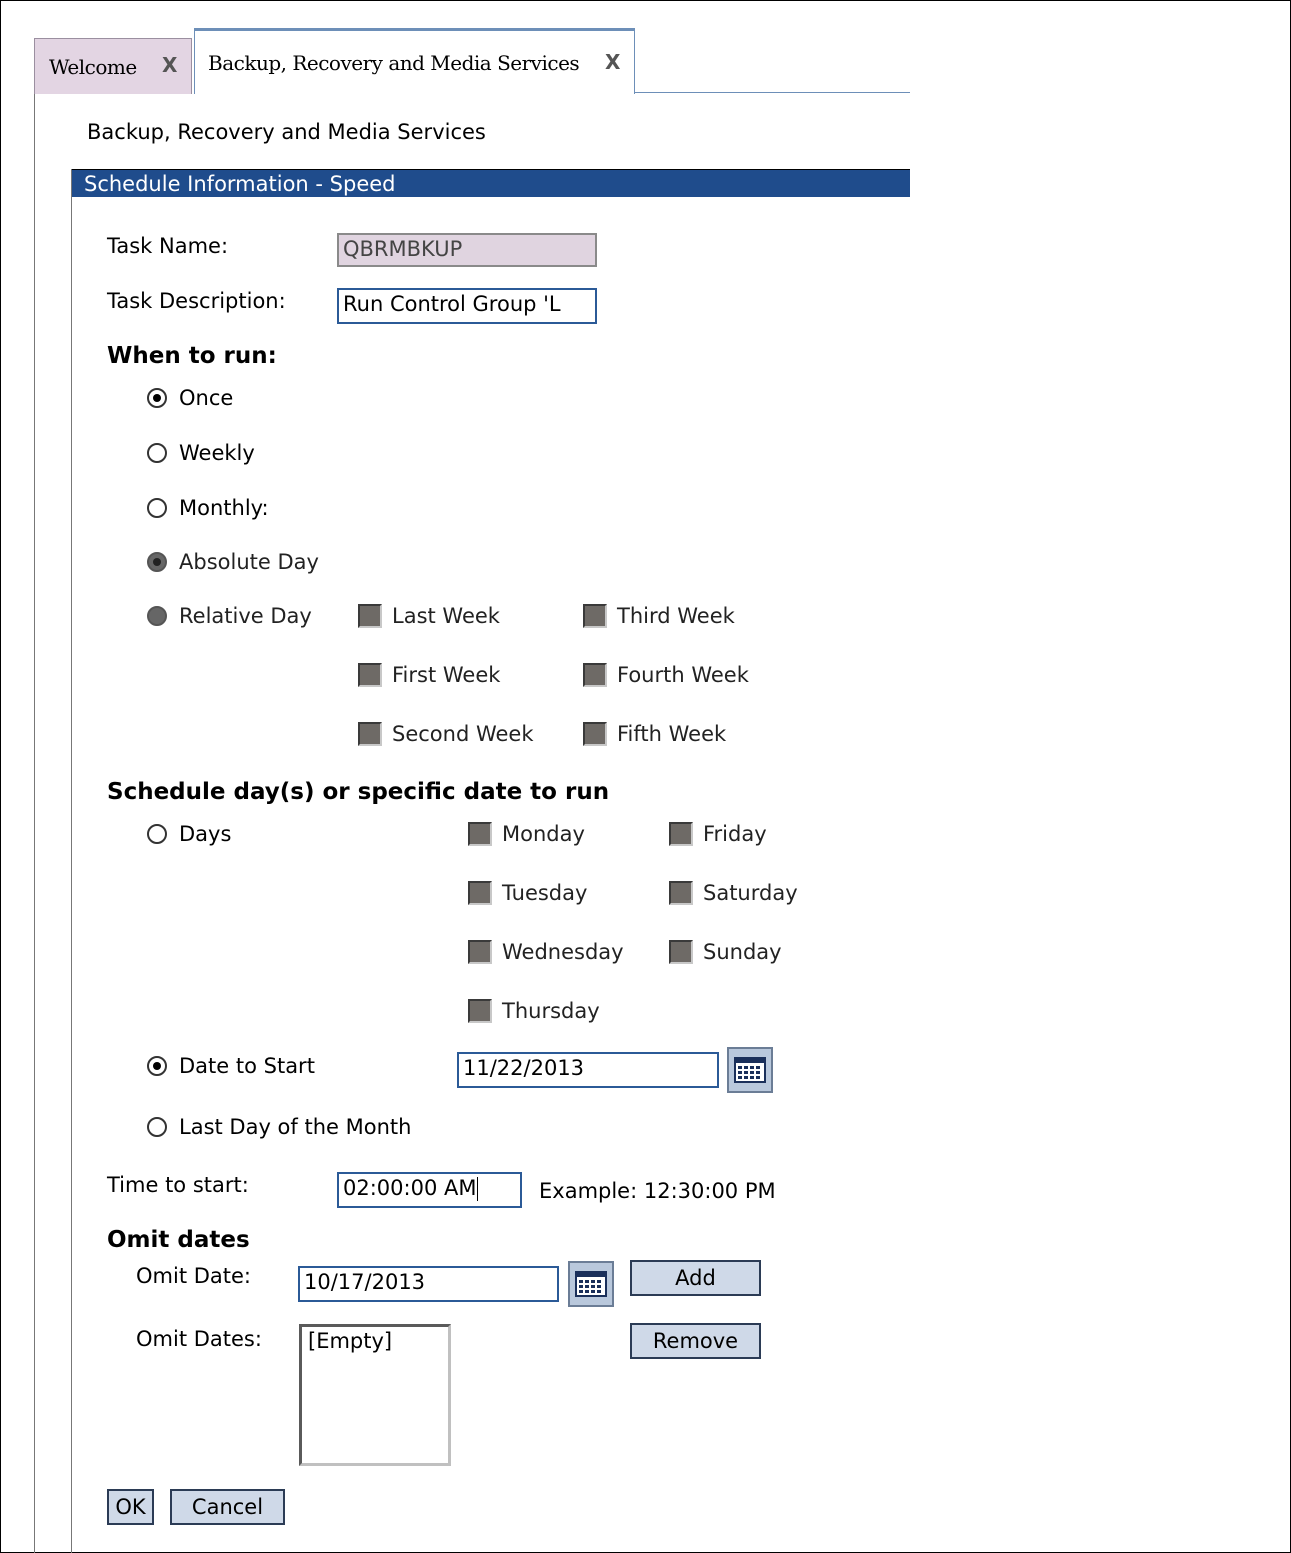  Describe the element at coordinates (249, 562) in the screenshot. I see `absolute-day-label: Absolute Day` at that location.